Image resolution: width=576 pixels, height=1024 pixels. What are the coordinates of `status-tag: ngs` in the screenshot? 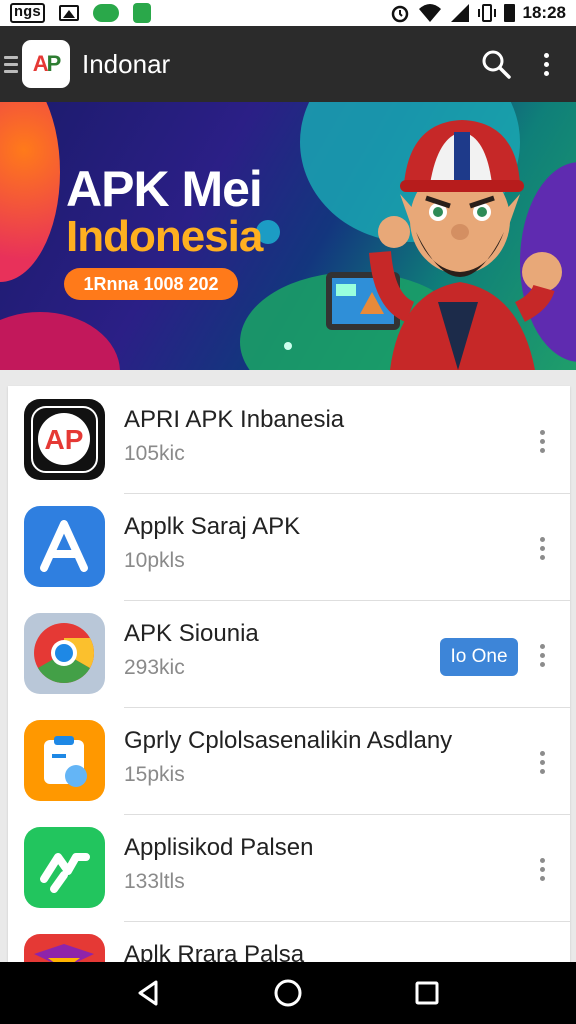 It's located at (28, 13).